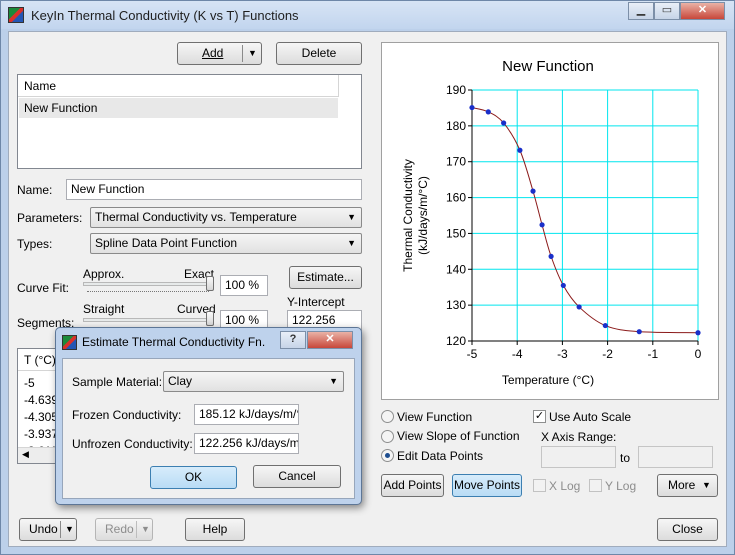 The width and height of the screenshot is (735, 555). What do you see at coordinates (41, 417) in the screenshot?
I see `table-row: -4.305` at bounding box center [41, 417].